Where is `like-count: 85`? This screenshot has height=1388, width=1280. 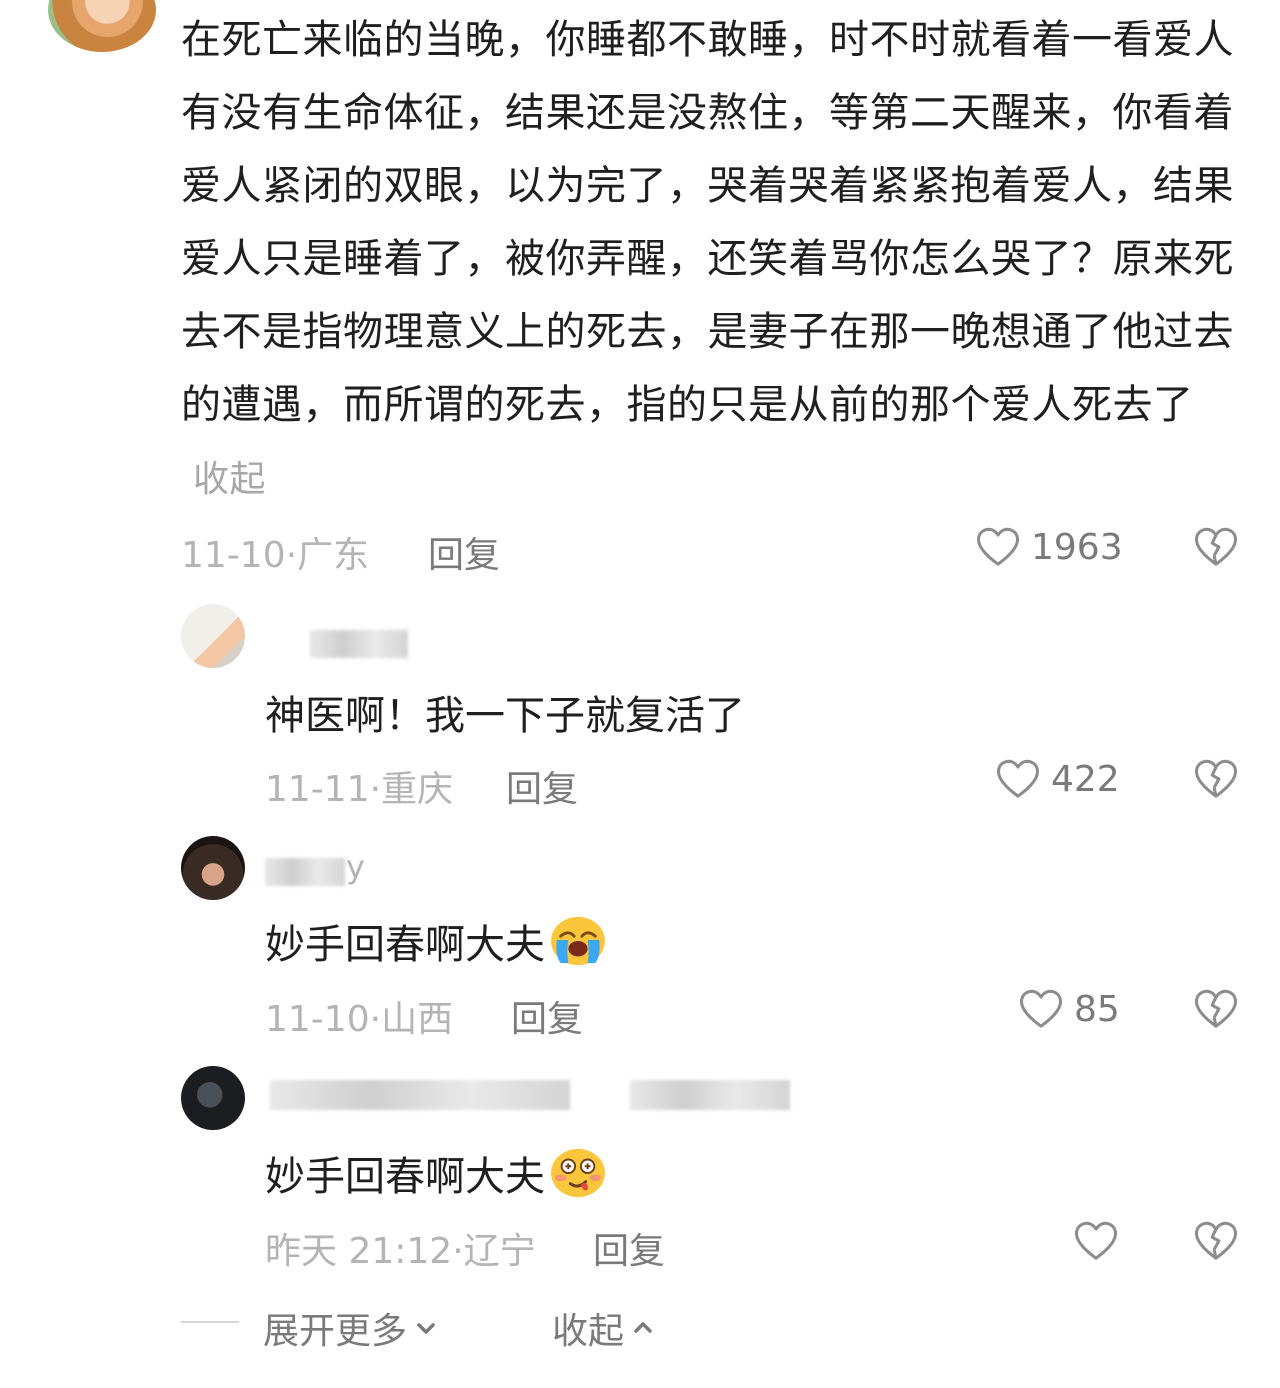 like-count: 85 is located at coordinates (1097, 1009).